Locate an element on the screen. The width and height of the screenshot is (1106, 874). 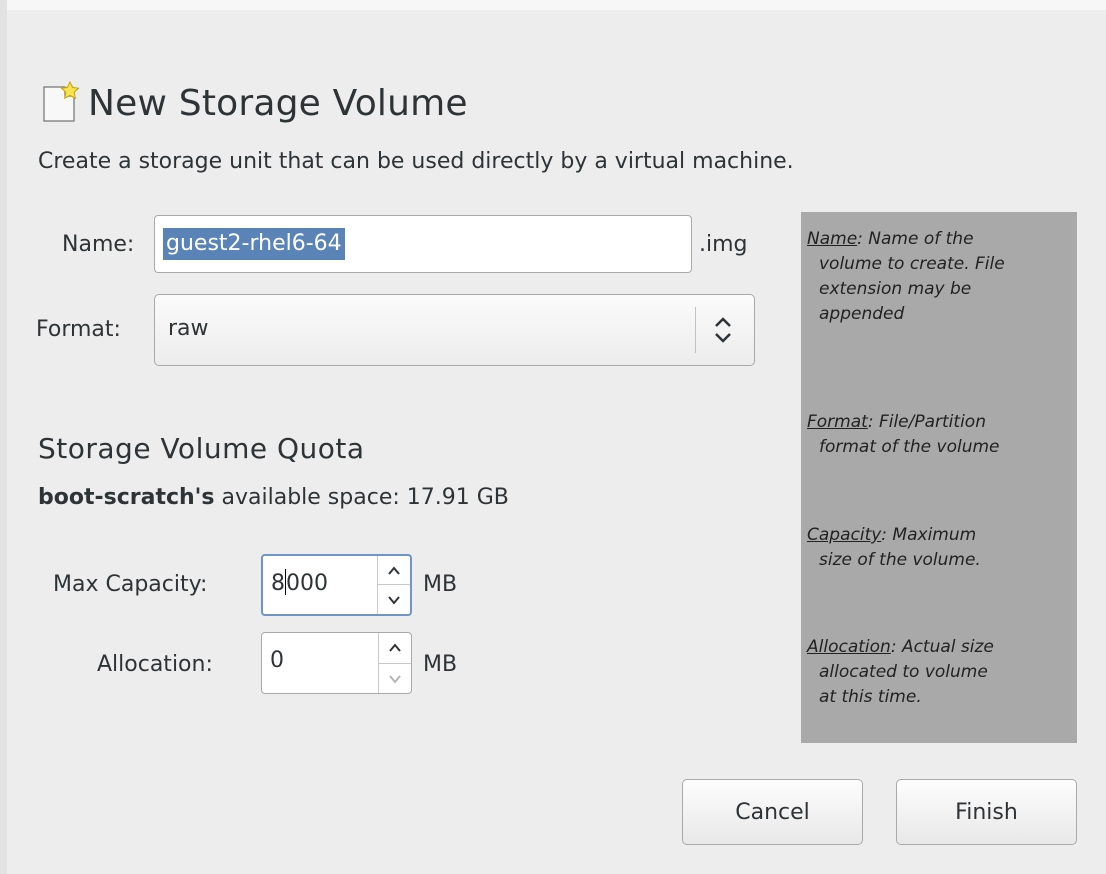
allocation-spinbutton: 0 is located at coordinates (336, 663).